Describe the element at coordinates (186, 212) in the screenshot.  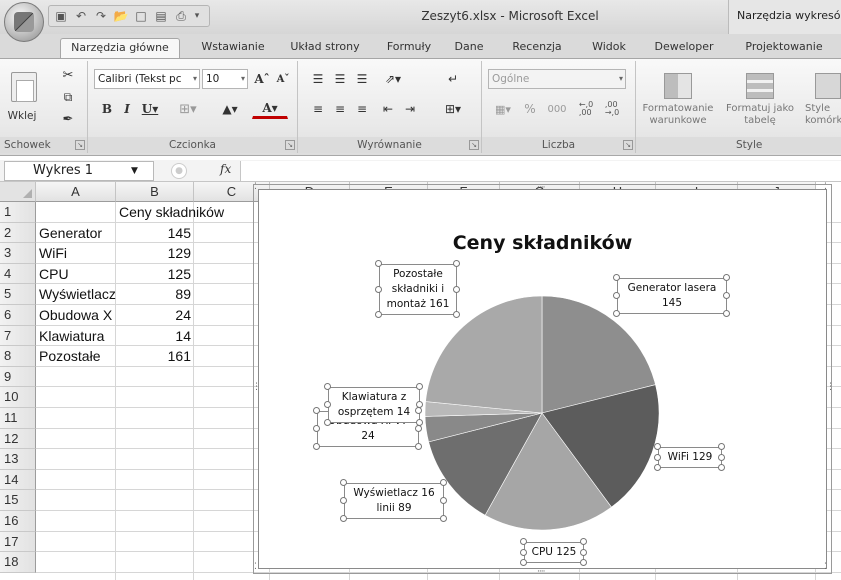
I see `cell-b1: Ceny składników` at that location.